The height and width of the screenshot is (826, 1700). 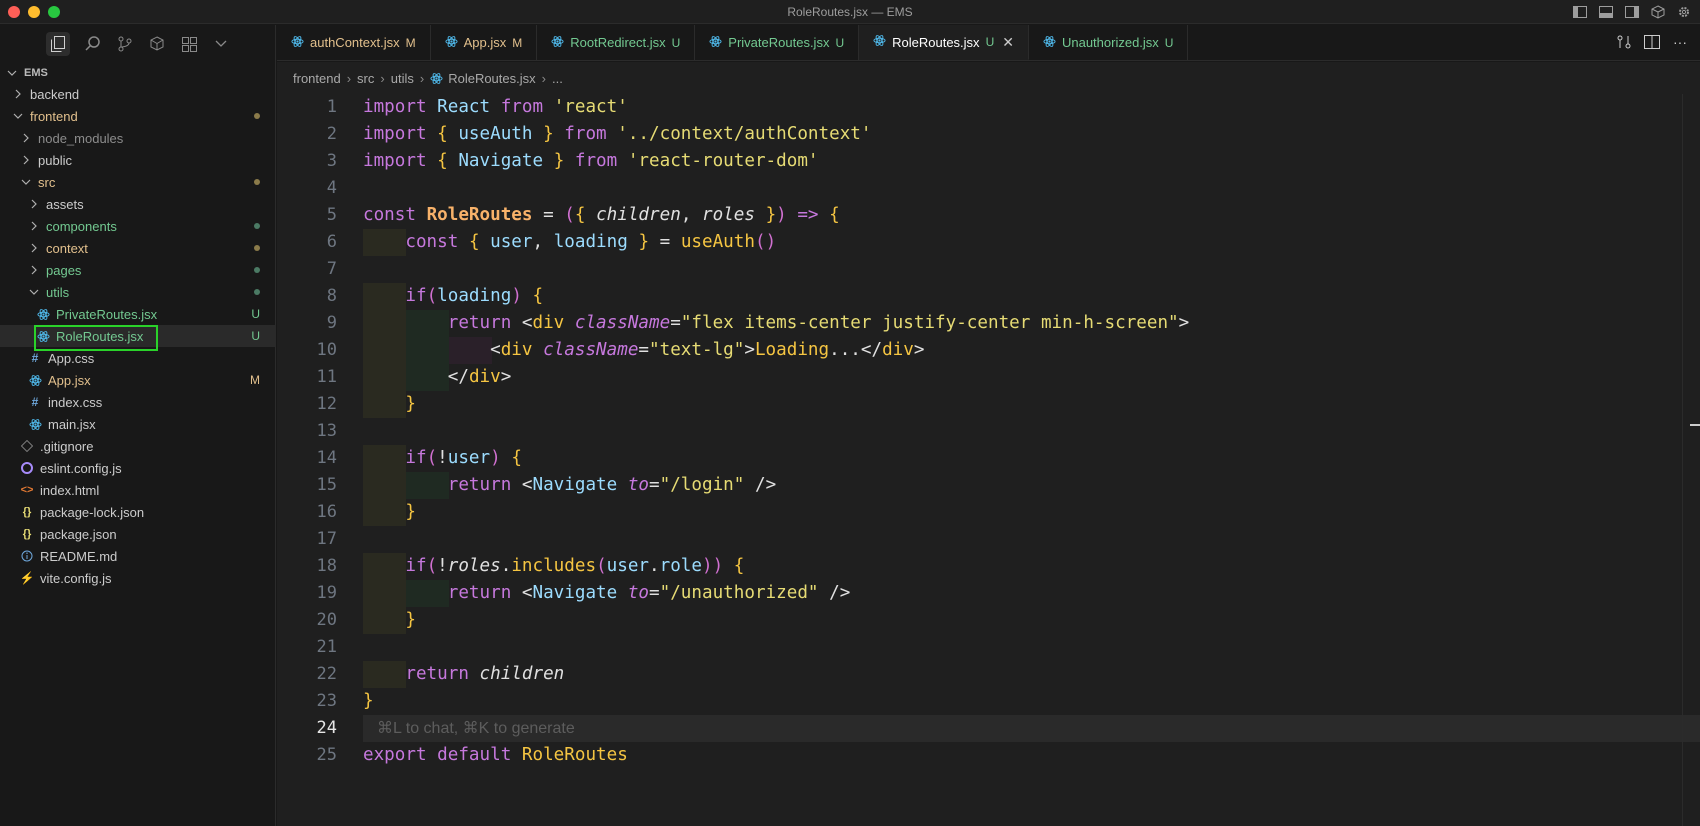 I want to click on code-line: import React from 'react', so click(x=1031, y=107).